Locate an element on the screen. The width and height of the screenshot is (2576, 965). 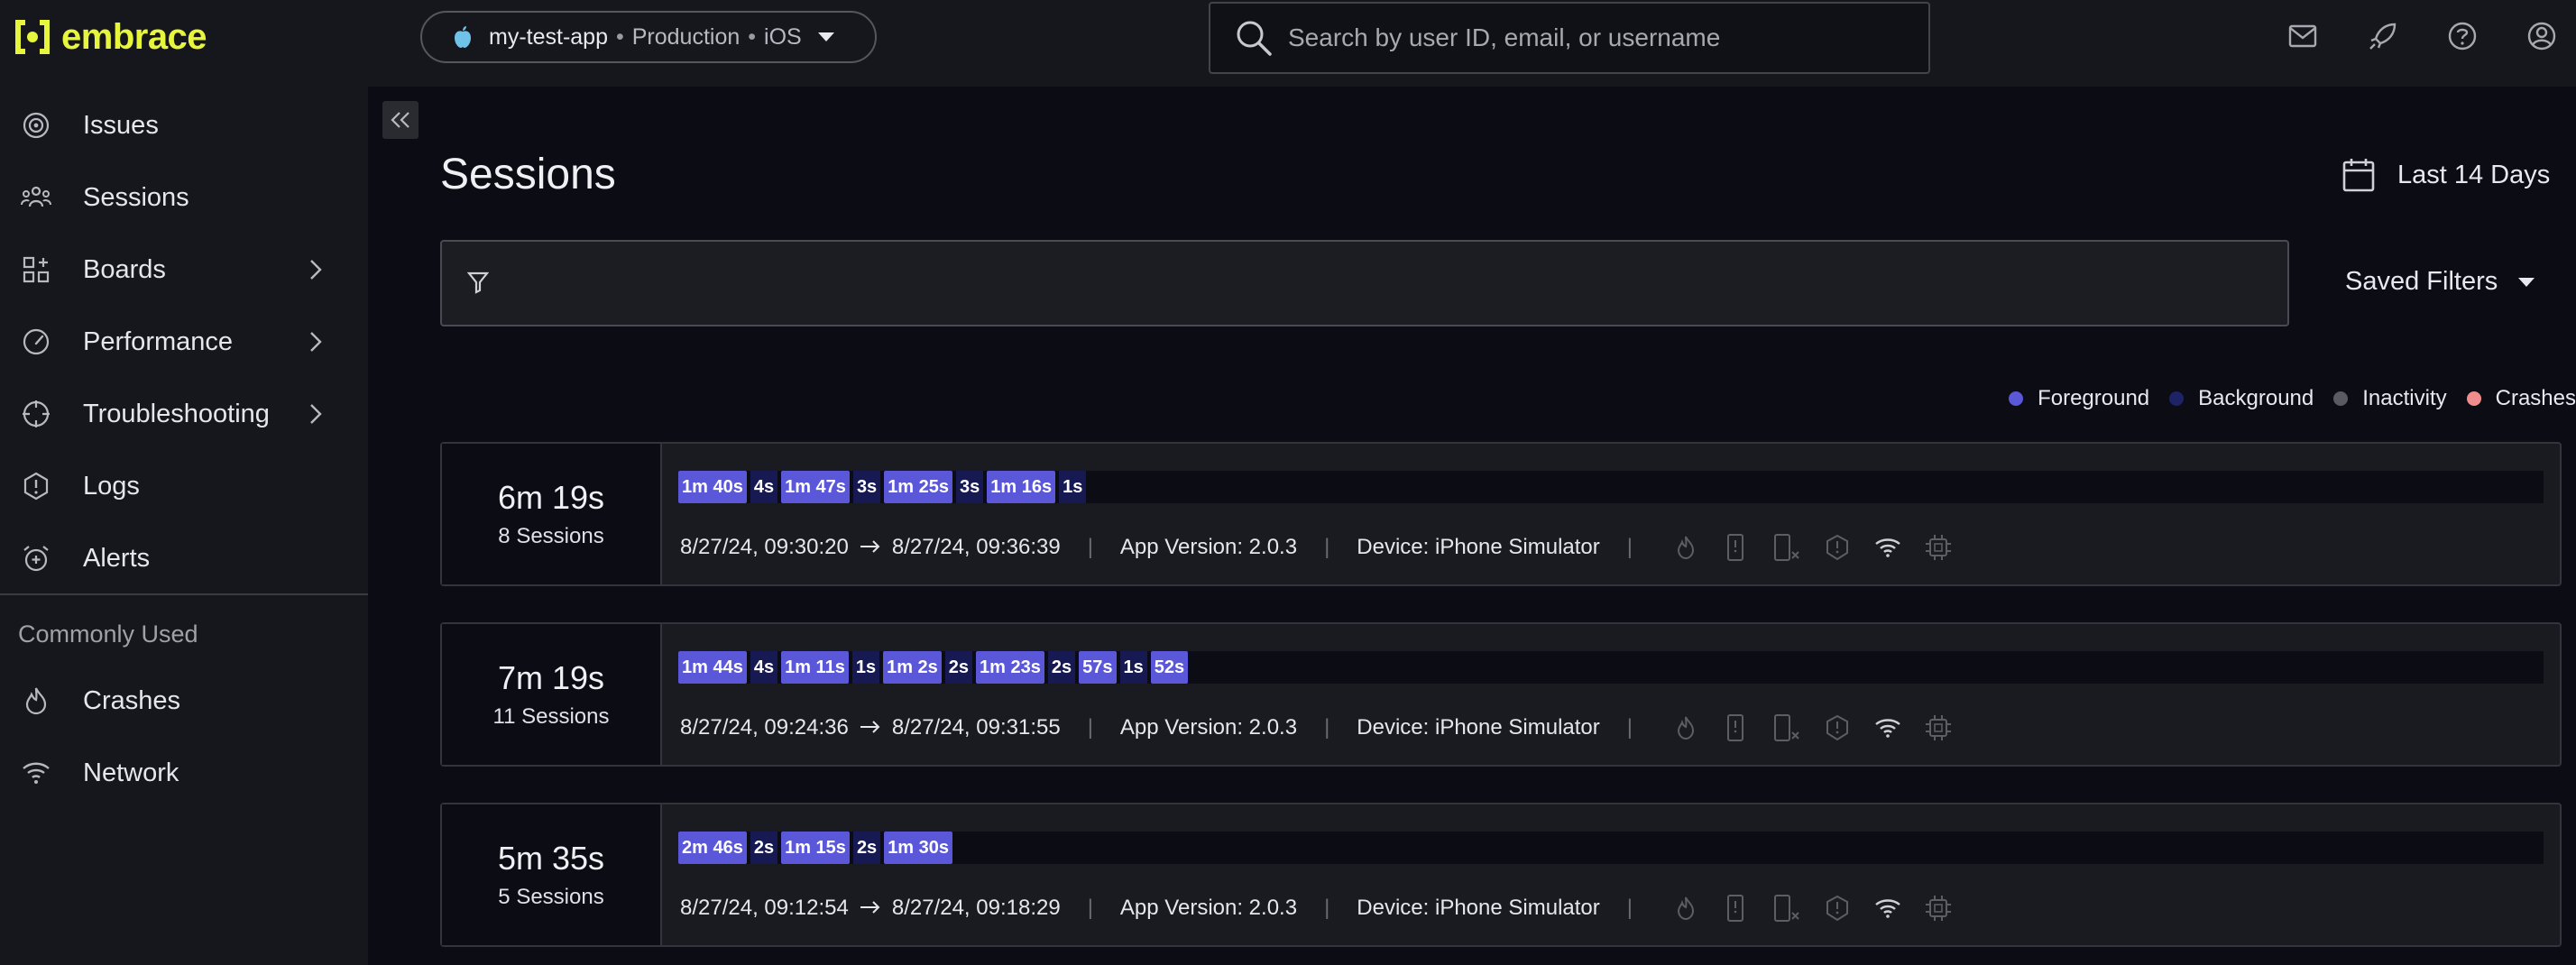
search-input is located at coordinates (1576, 38).